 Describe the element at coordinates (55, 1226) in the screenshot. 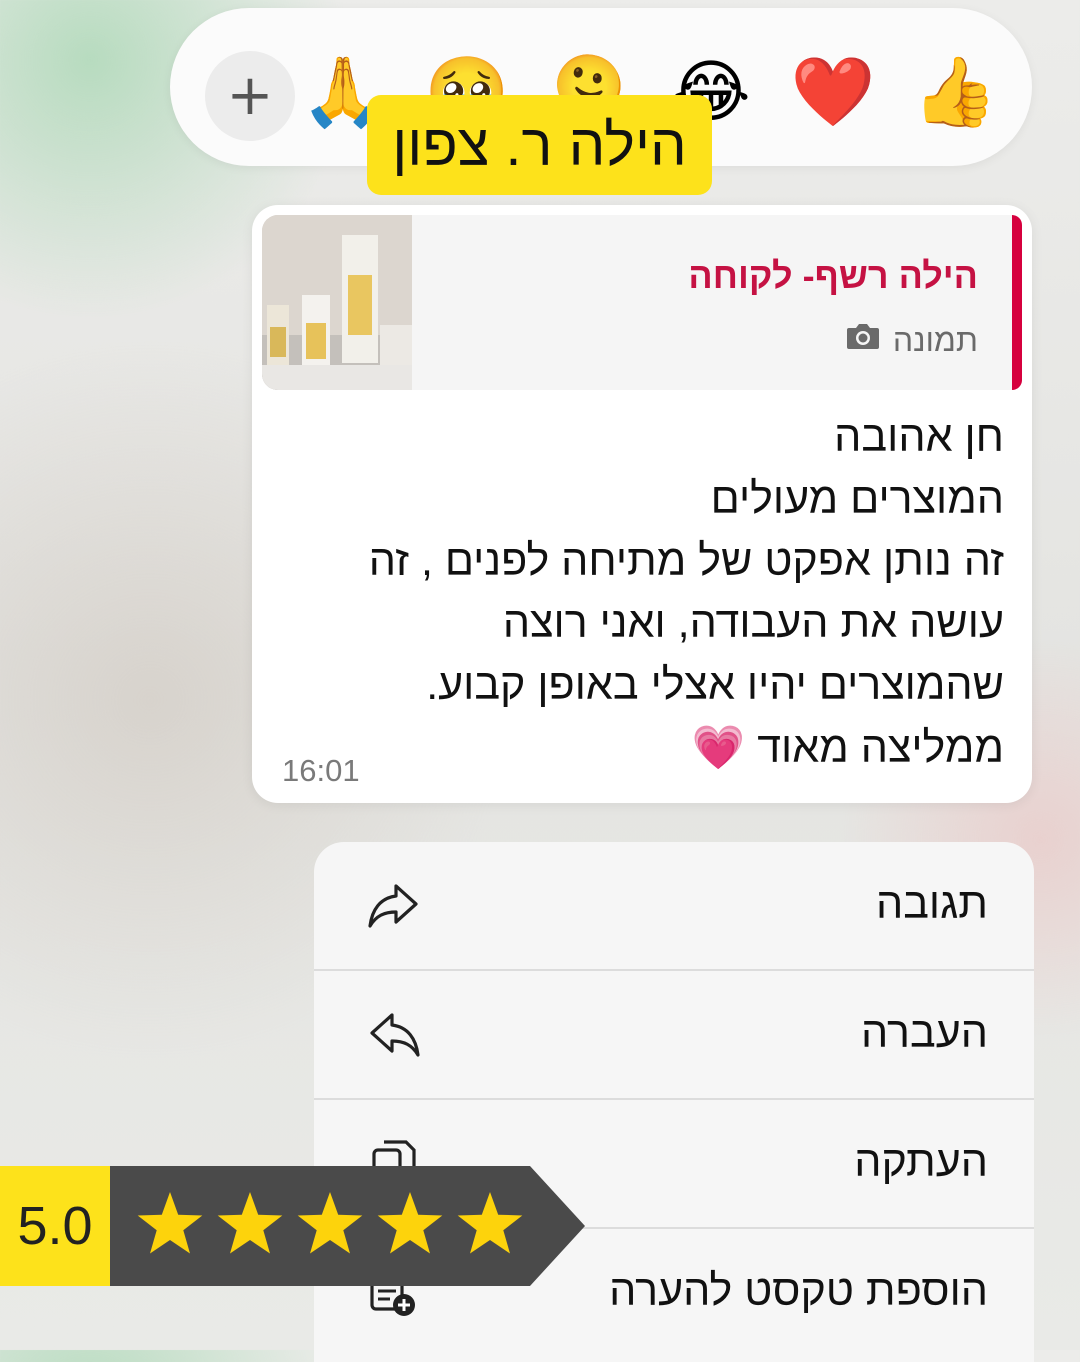

I see `rating-score: 5.0` at that location.